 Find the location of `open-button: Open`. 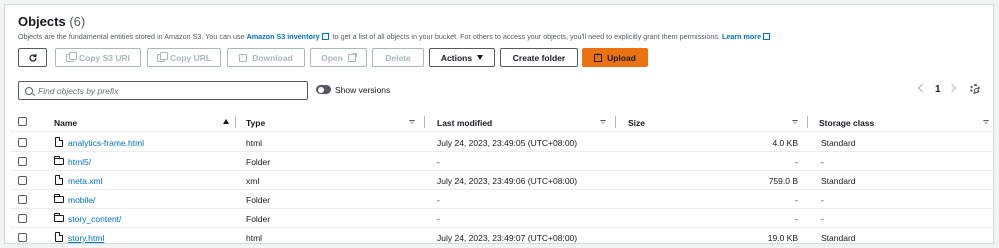

open-button: Open is located at coordinates (338, 57).